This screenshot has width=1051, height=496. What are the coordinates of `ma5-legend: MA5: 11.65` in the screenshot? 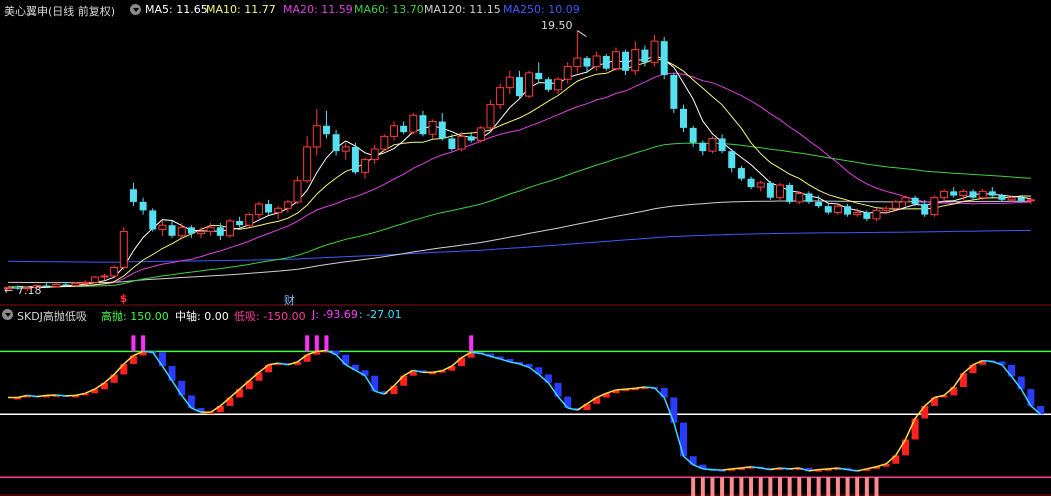 It's located at (176, 9).